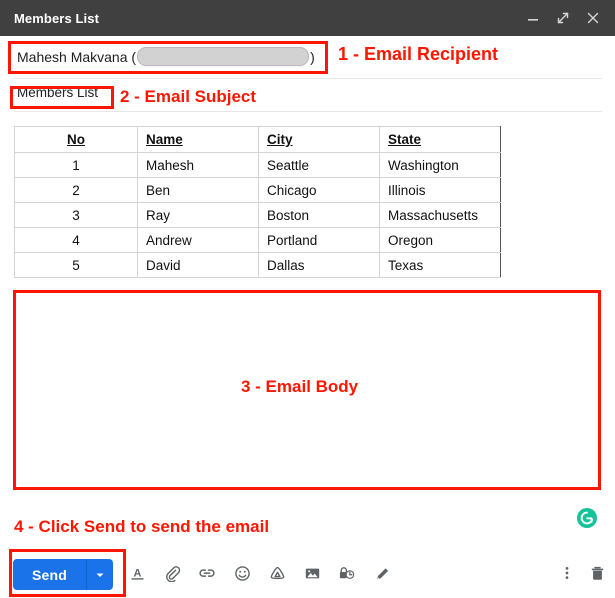 The width and height of the screenshot is (615, 598). What do you see at coordinates (57, 18) in the screenshot?
I see `page-title: Members List` at bounding box center [57, 18].